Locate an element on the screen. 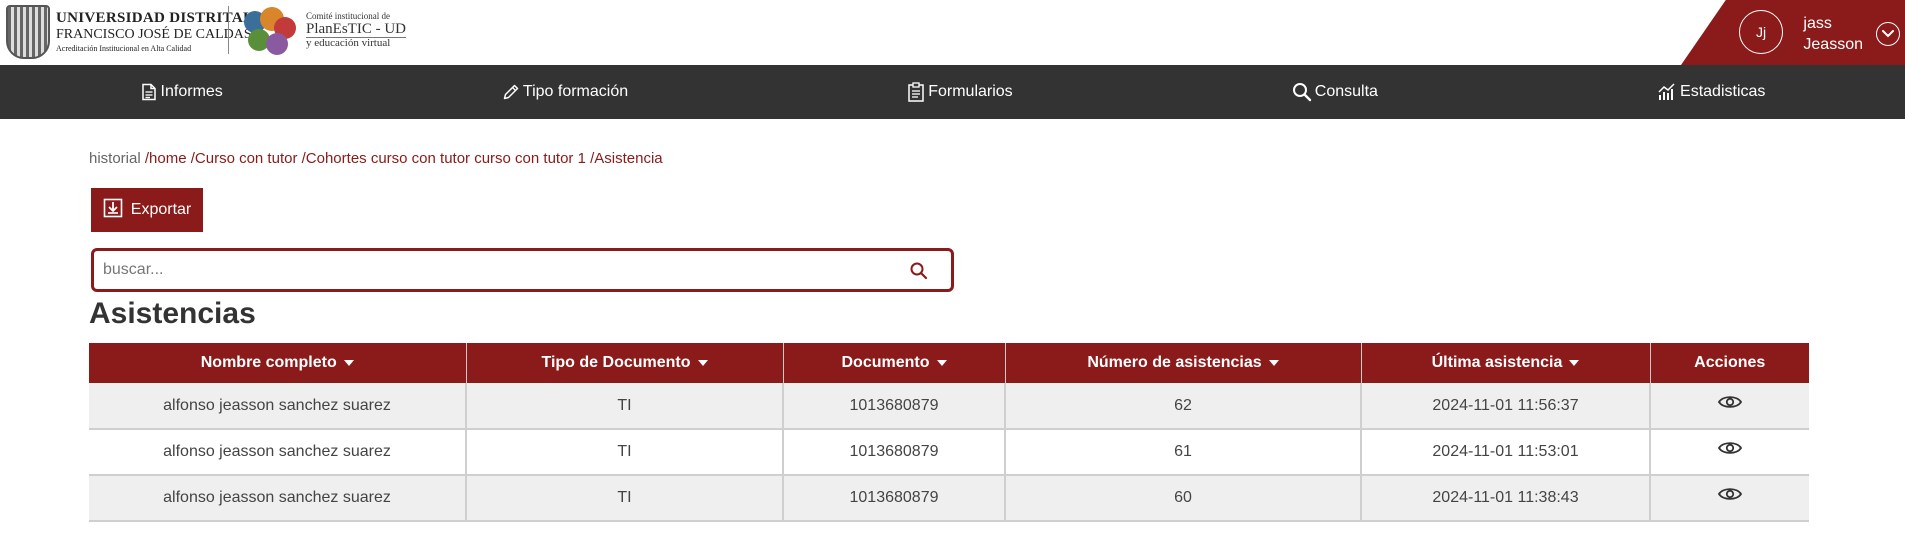 The image size is (1905, 536). planestic-name: PlanEsTIC - UD is located at coordinates (356, 29).